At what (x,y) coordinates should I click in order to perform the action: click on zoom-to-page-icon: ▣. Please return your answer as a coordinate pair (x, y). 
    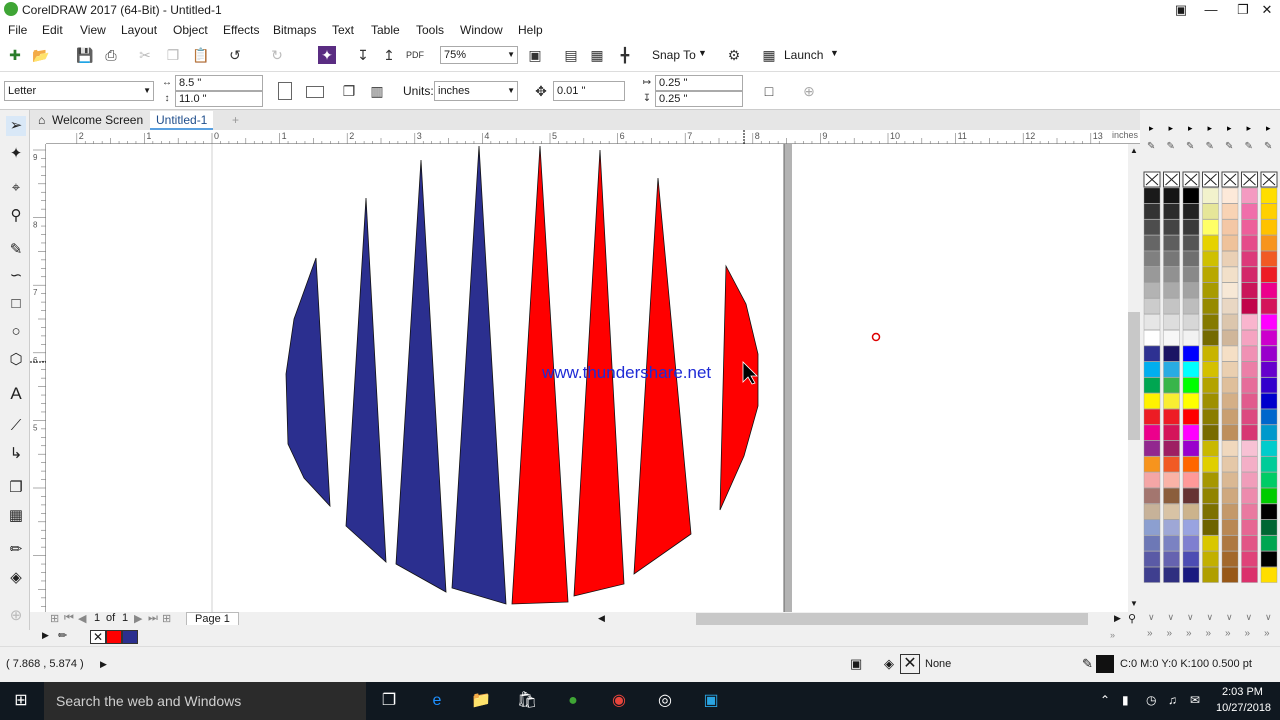
    Looking at the image, I should click on (535, 55).